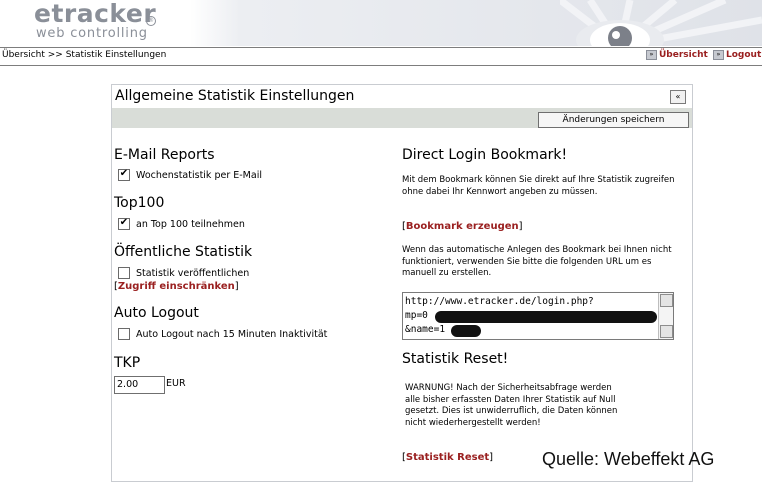 Image resolution: width=762 pixels, height=484 pixels. I want to click on publish-statistics-checkbox, so click(124, 273).